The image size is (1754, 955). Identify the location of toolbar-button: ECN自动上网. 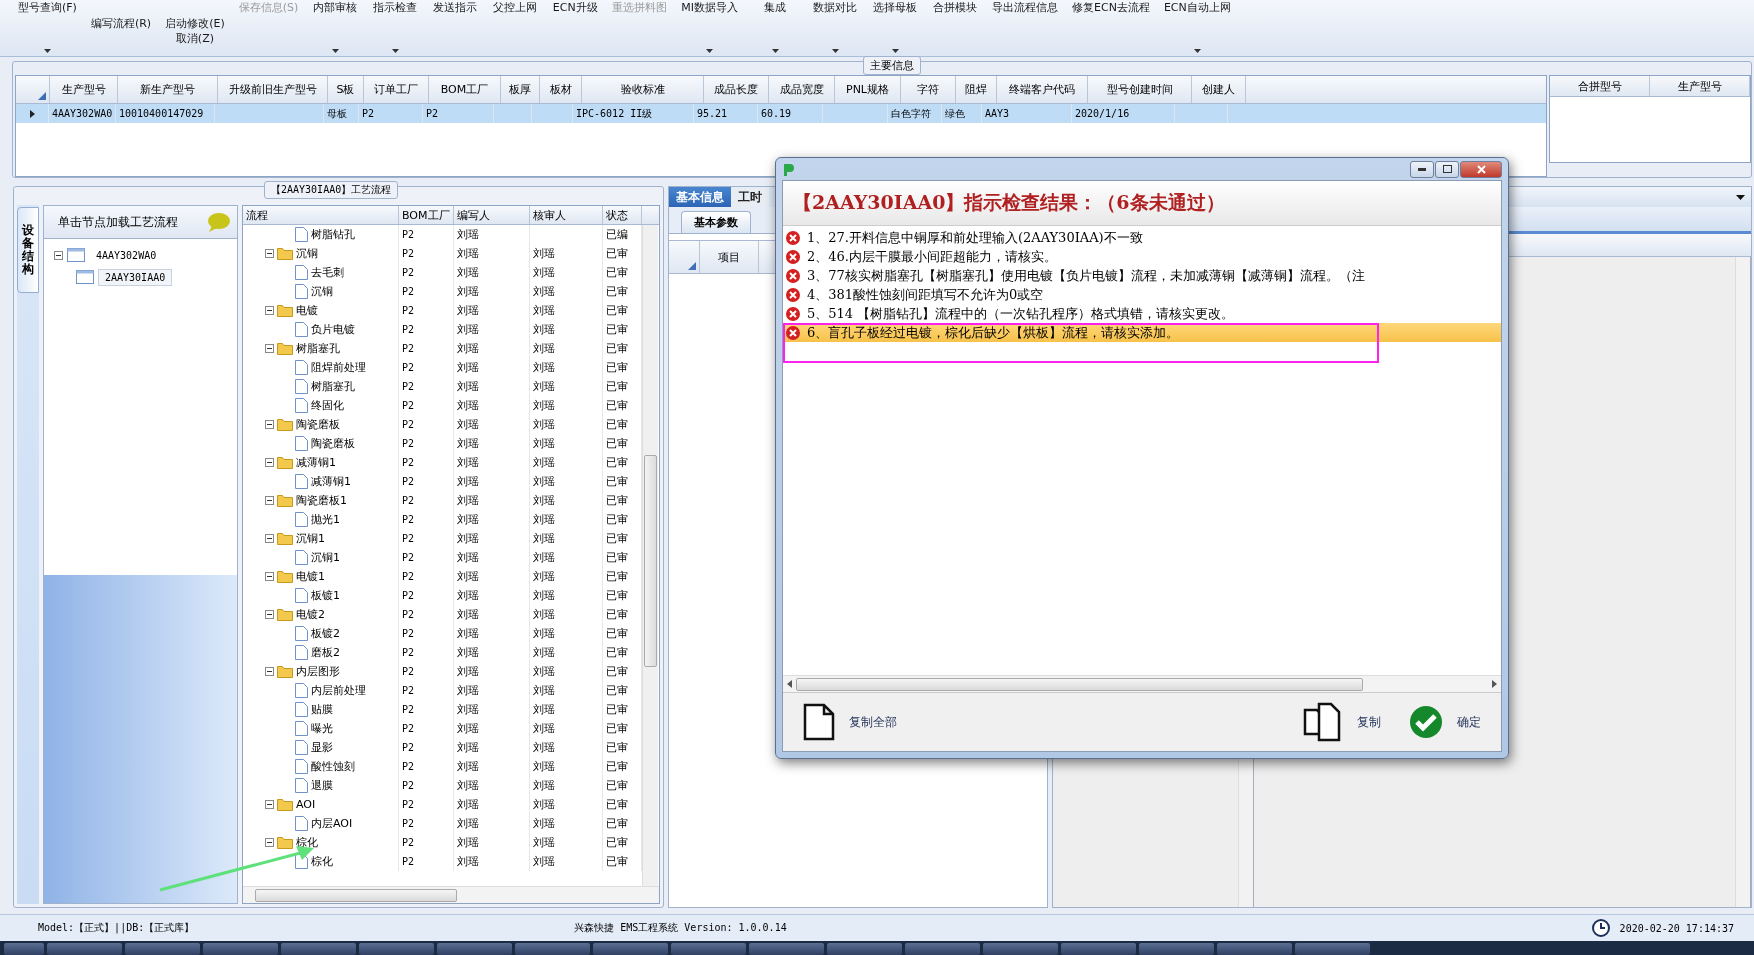
(1197, 7).